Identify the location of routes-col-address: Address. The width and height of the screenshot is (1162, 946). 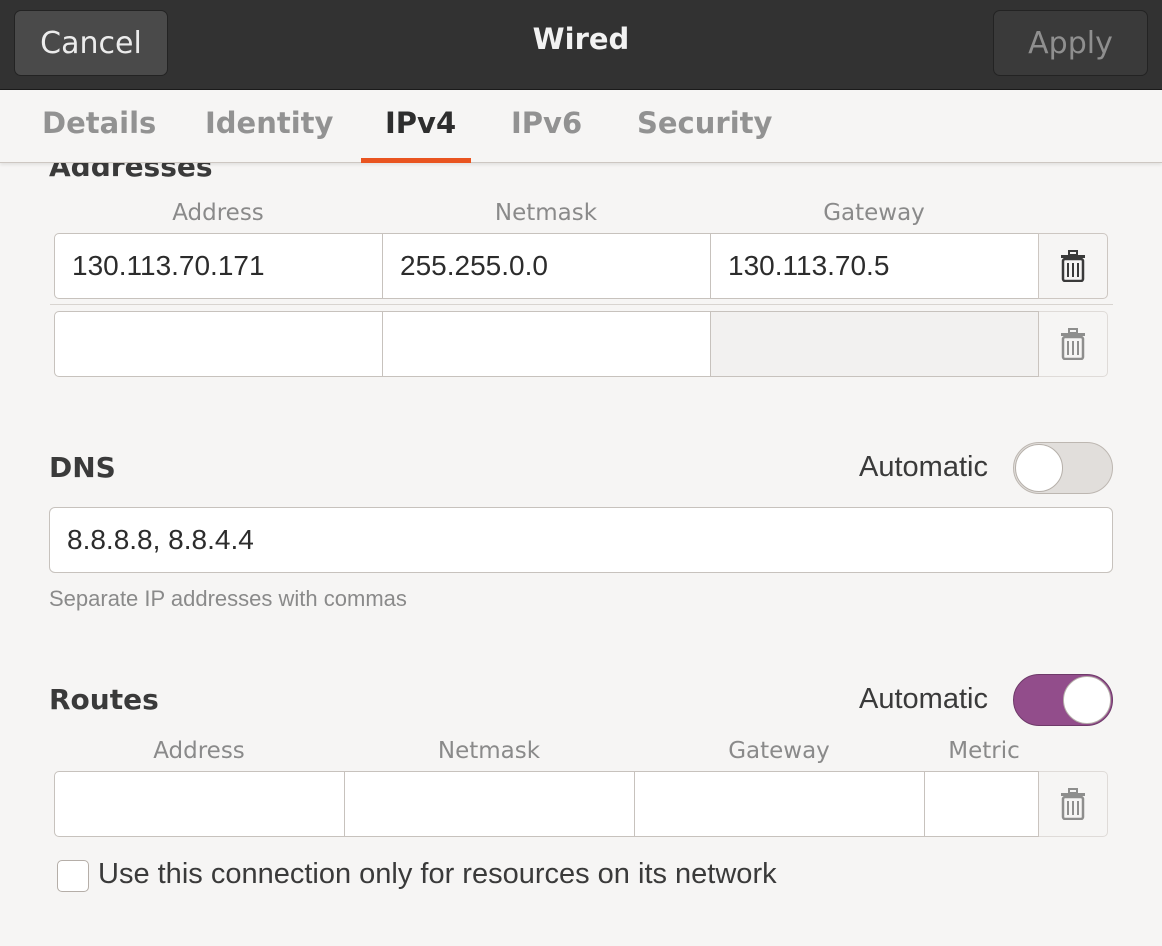
(199, 751).